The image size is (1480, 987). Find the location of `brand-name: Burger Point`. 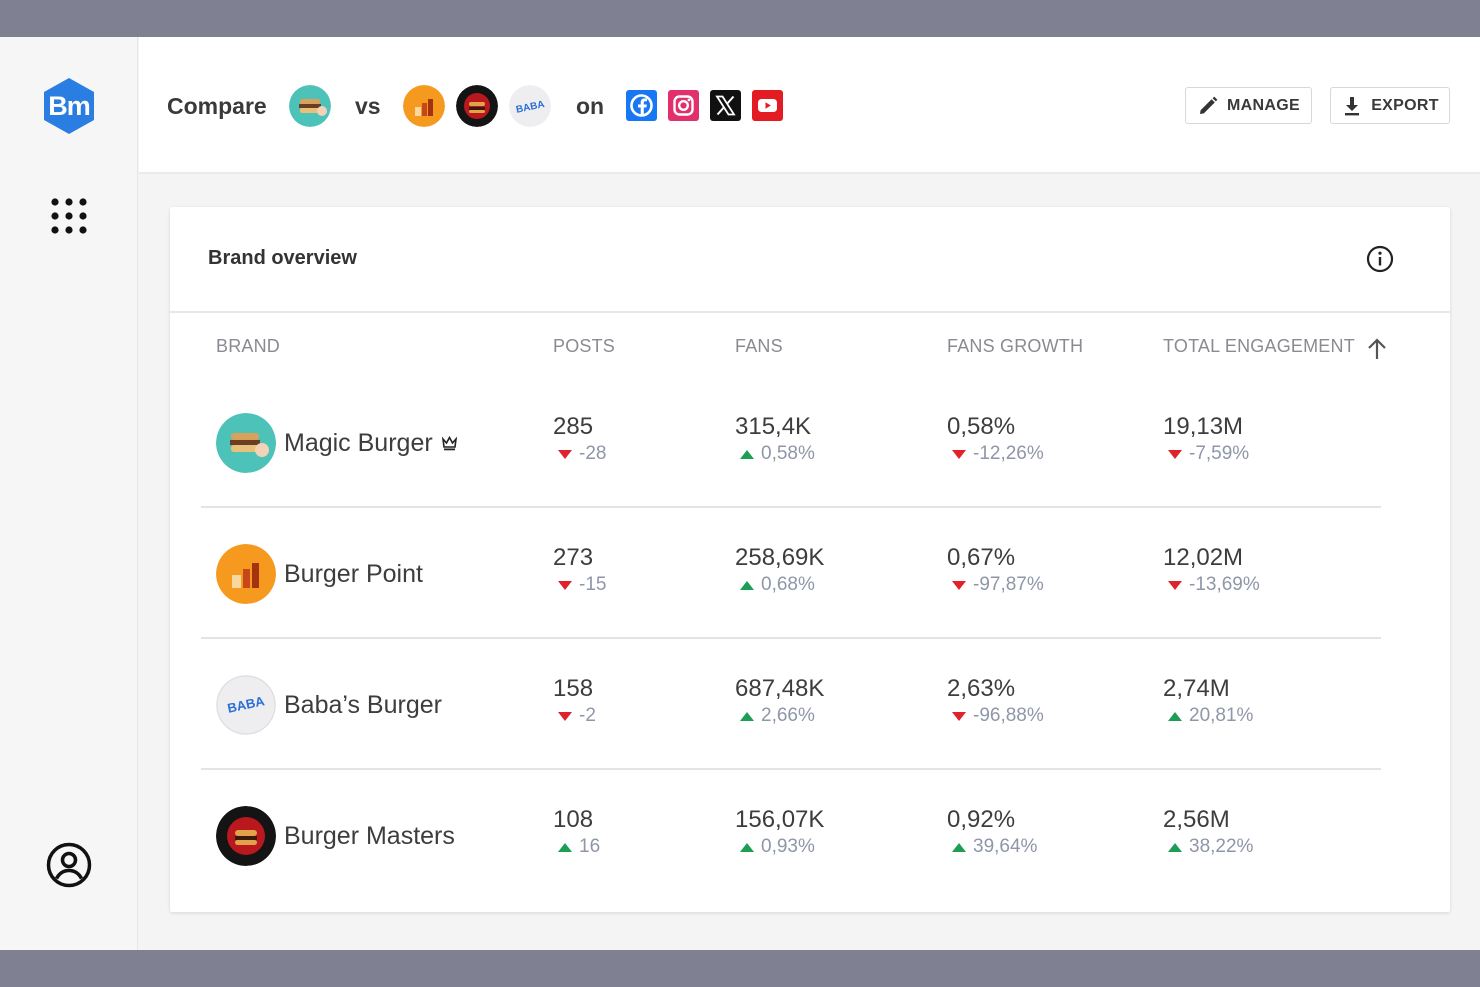

brand-name: Burger Point is located at coordinates (353, 574).